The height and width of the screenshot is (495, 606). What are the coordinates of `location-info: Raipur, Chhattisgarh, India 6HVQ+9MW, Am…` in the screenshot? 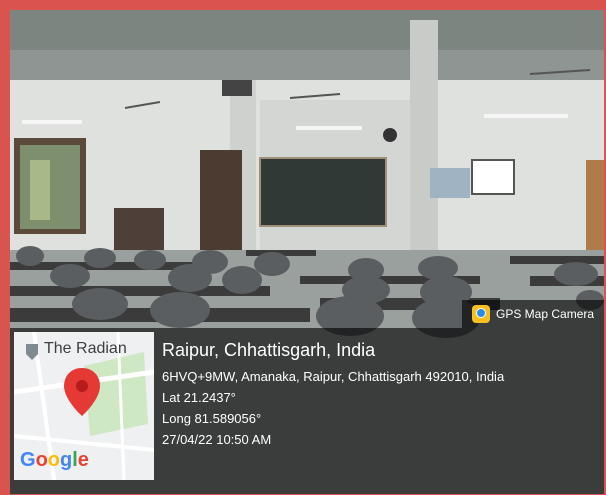 It's located at (333, 396).